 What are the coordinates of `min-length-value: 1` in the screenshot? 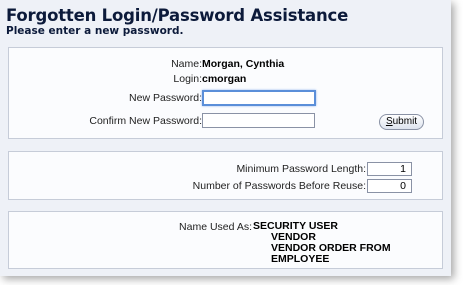 It's located at (389, 169).